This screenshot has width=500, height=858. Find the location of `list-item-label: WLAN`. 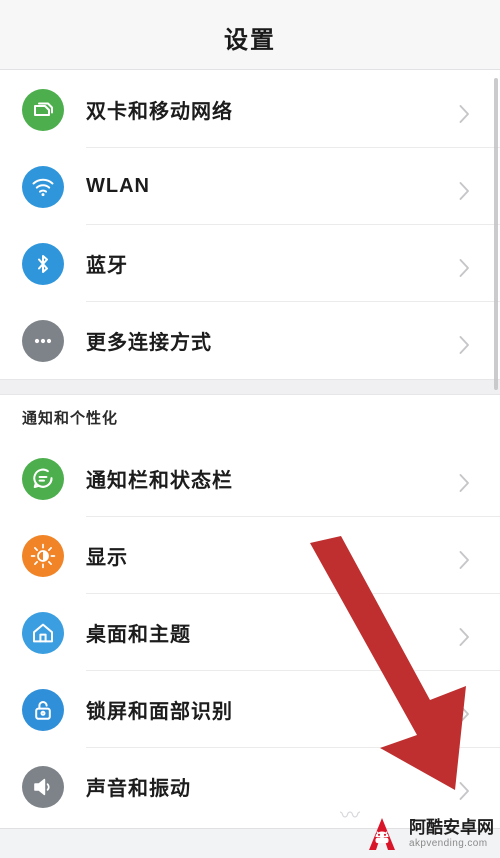

list-item-label: WLAN is located at coordinates (118, 186).